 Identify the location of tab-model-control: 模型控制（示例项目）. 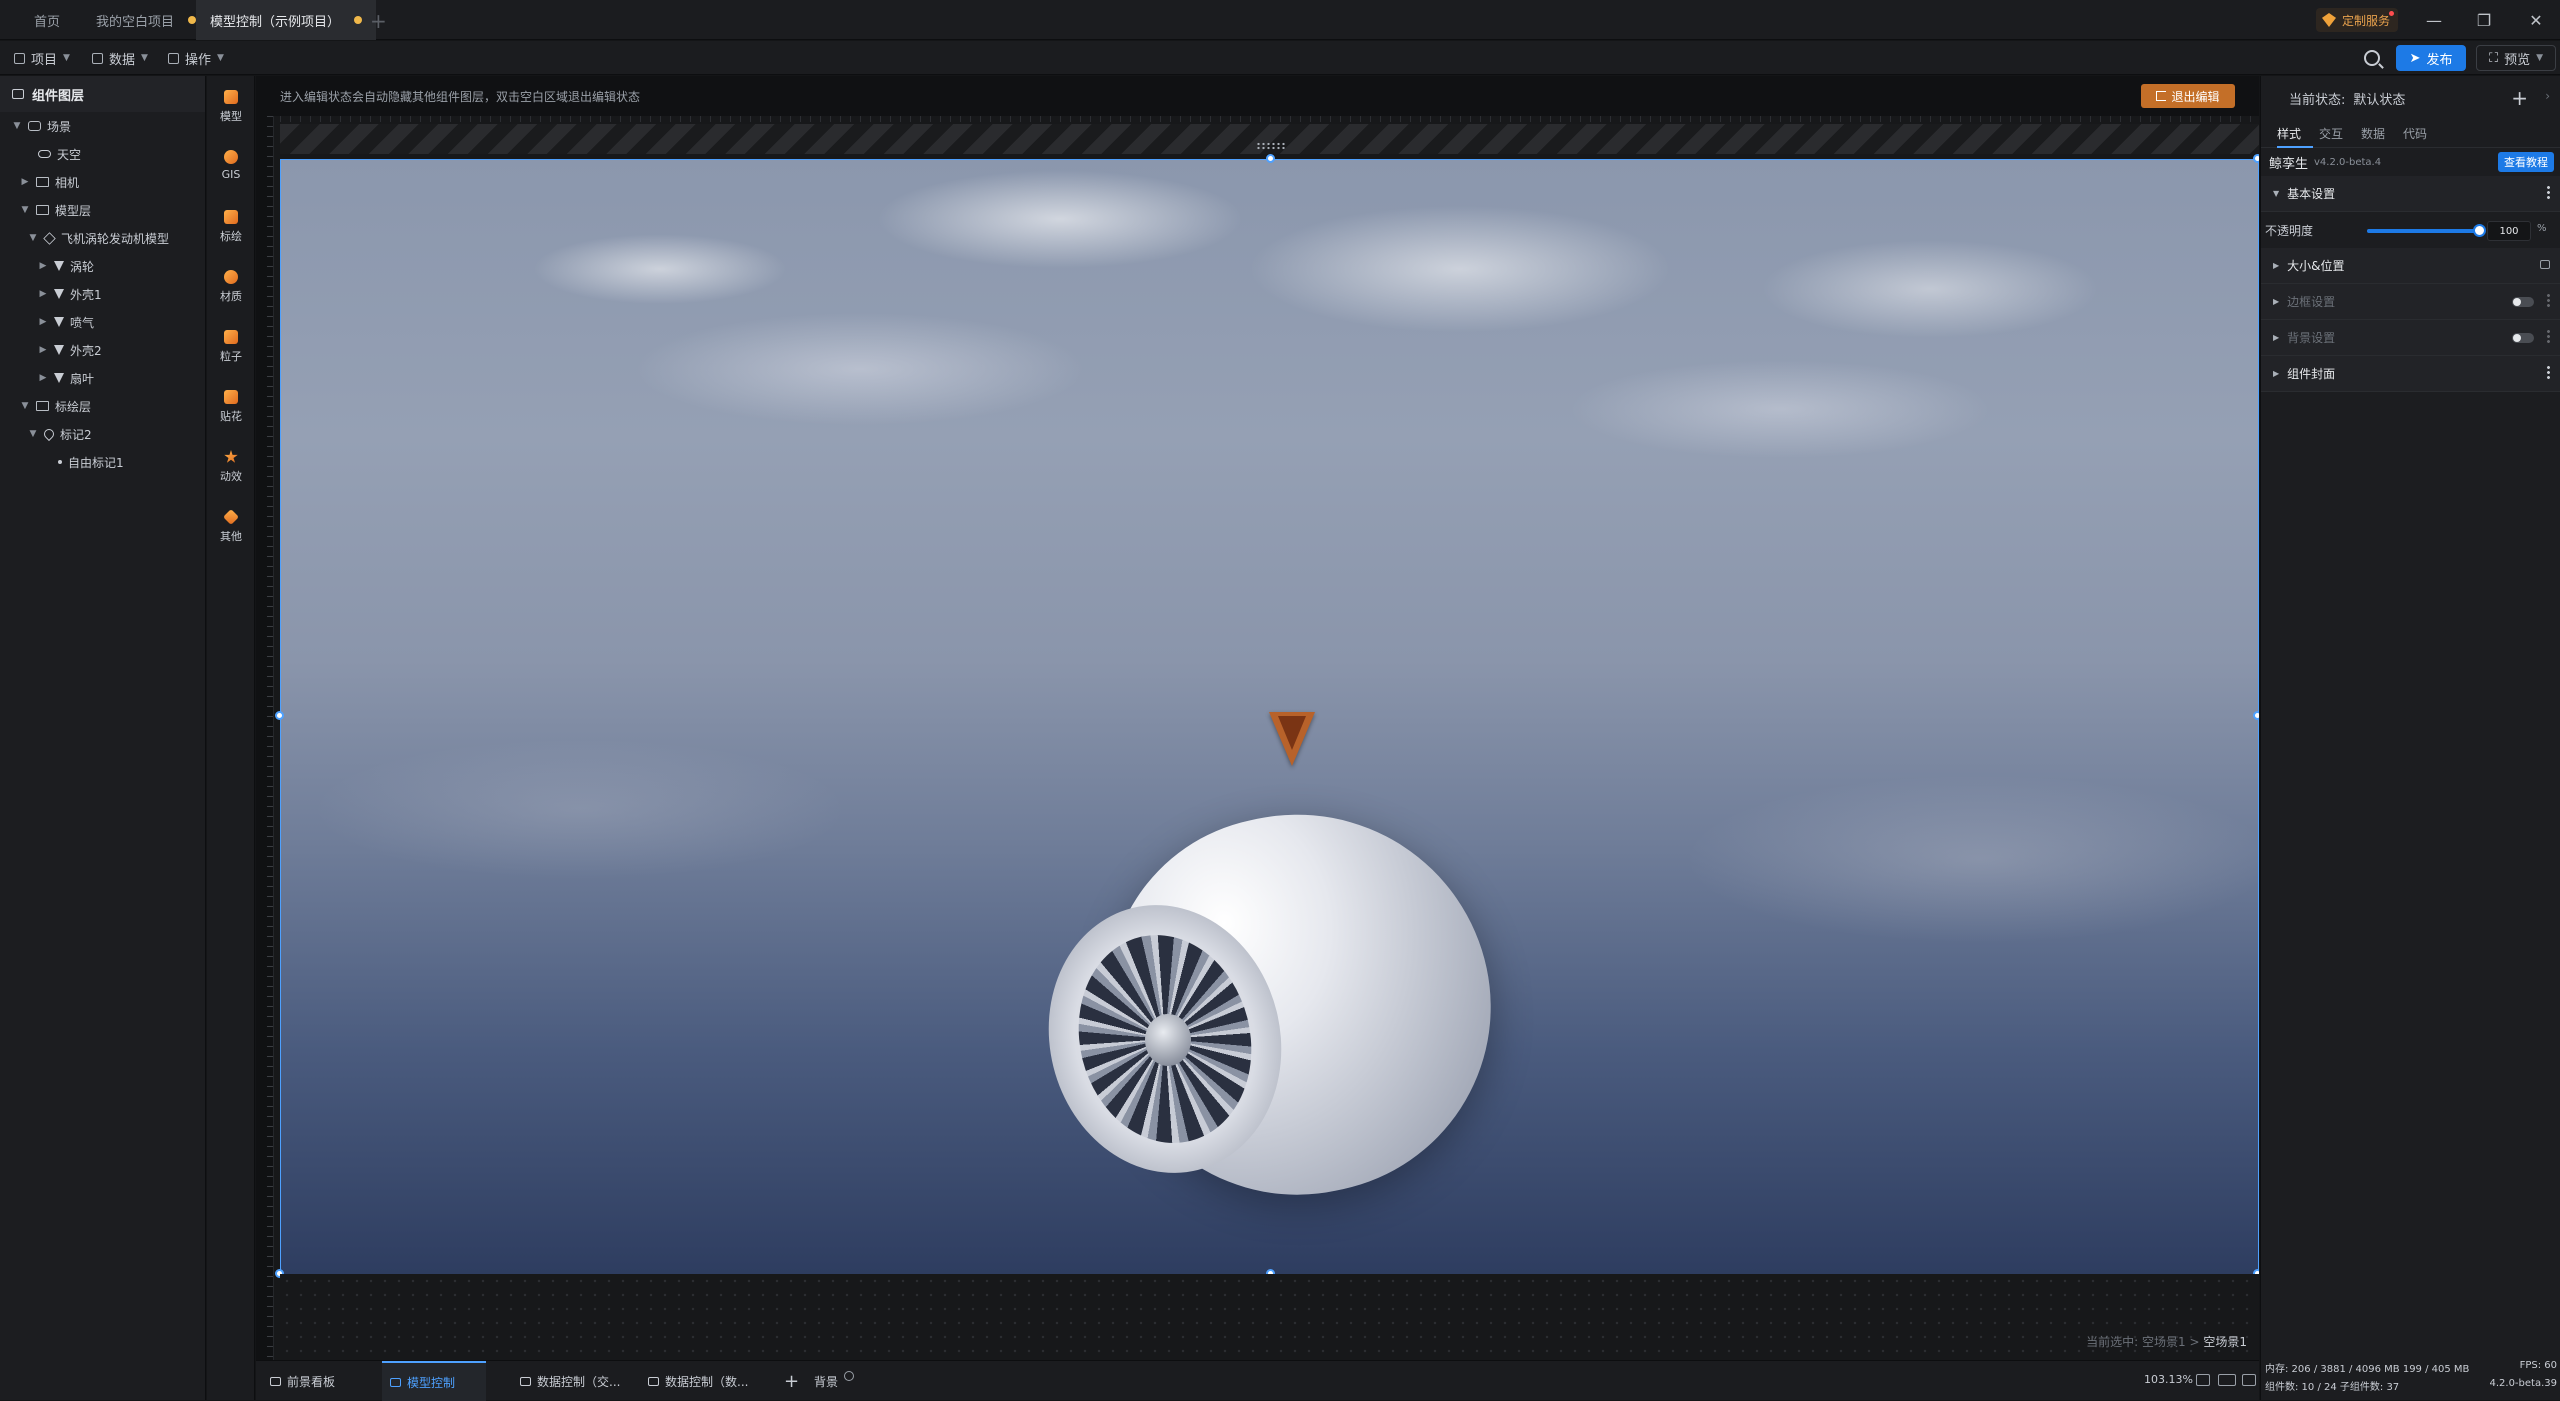
(286, 20).